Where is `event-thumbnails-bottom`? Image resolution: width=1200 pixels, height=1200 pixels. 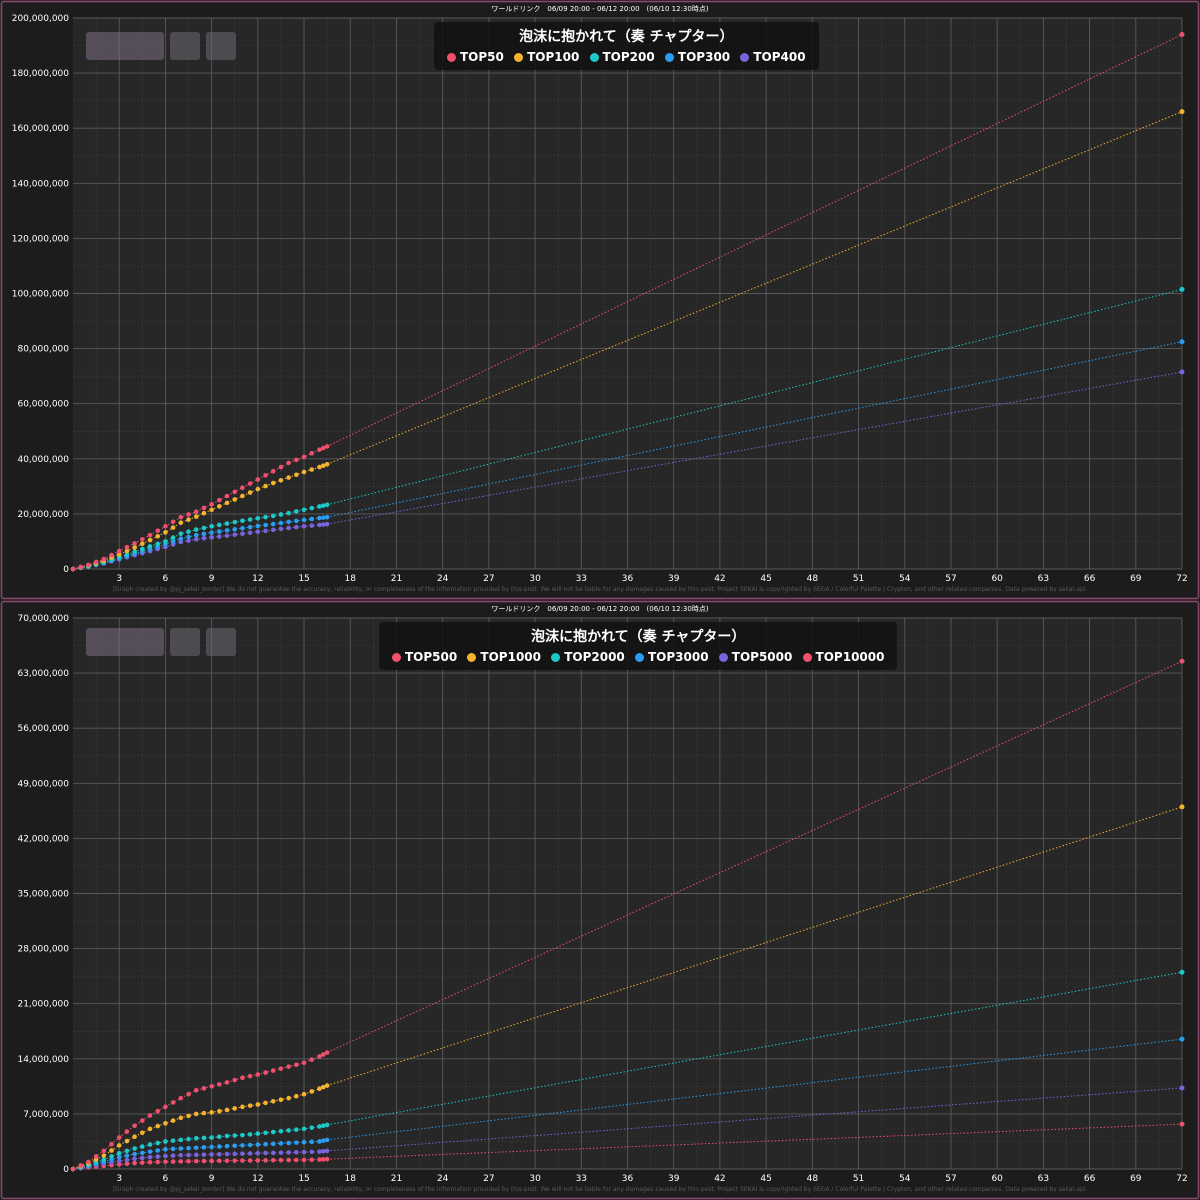 event-thumbnails-bottom is located at coordinates (161, 642).